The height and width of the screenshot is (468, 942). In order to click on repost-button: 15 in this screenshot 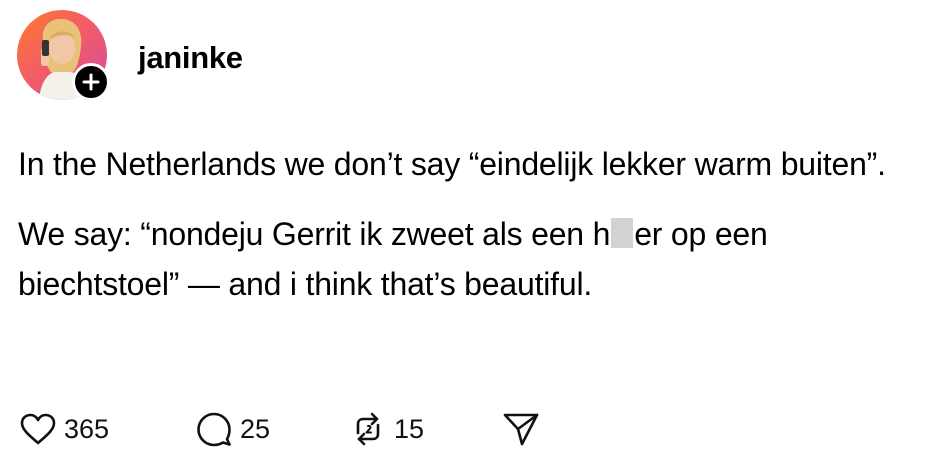, I will do `click(426, 429)`.